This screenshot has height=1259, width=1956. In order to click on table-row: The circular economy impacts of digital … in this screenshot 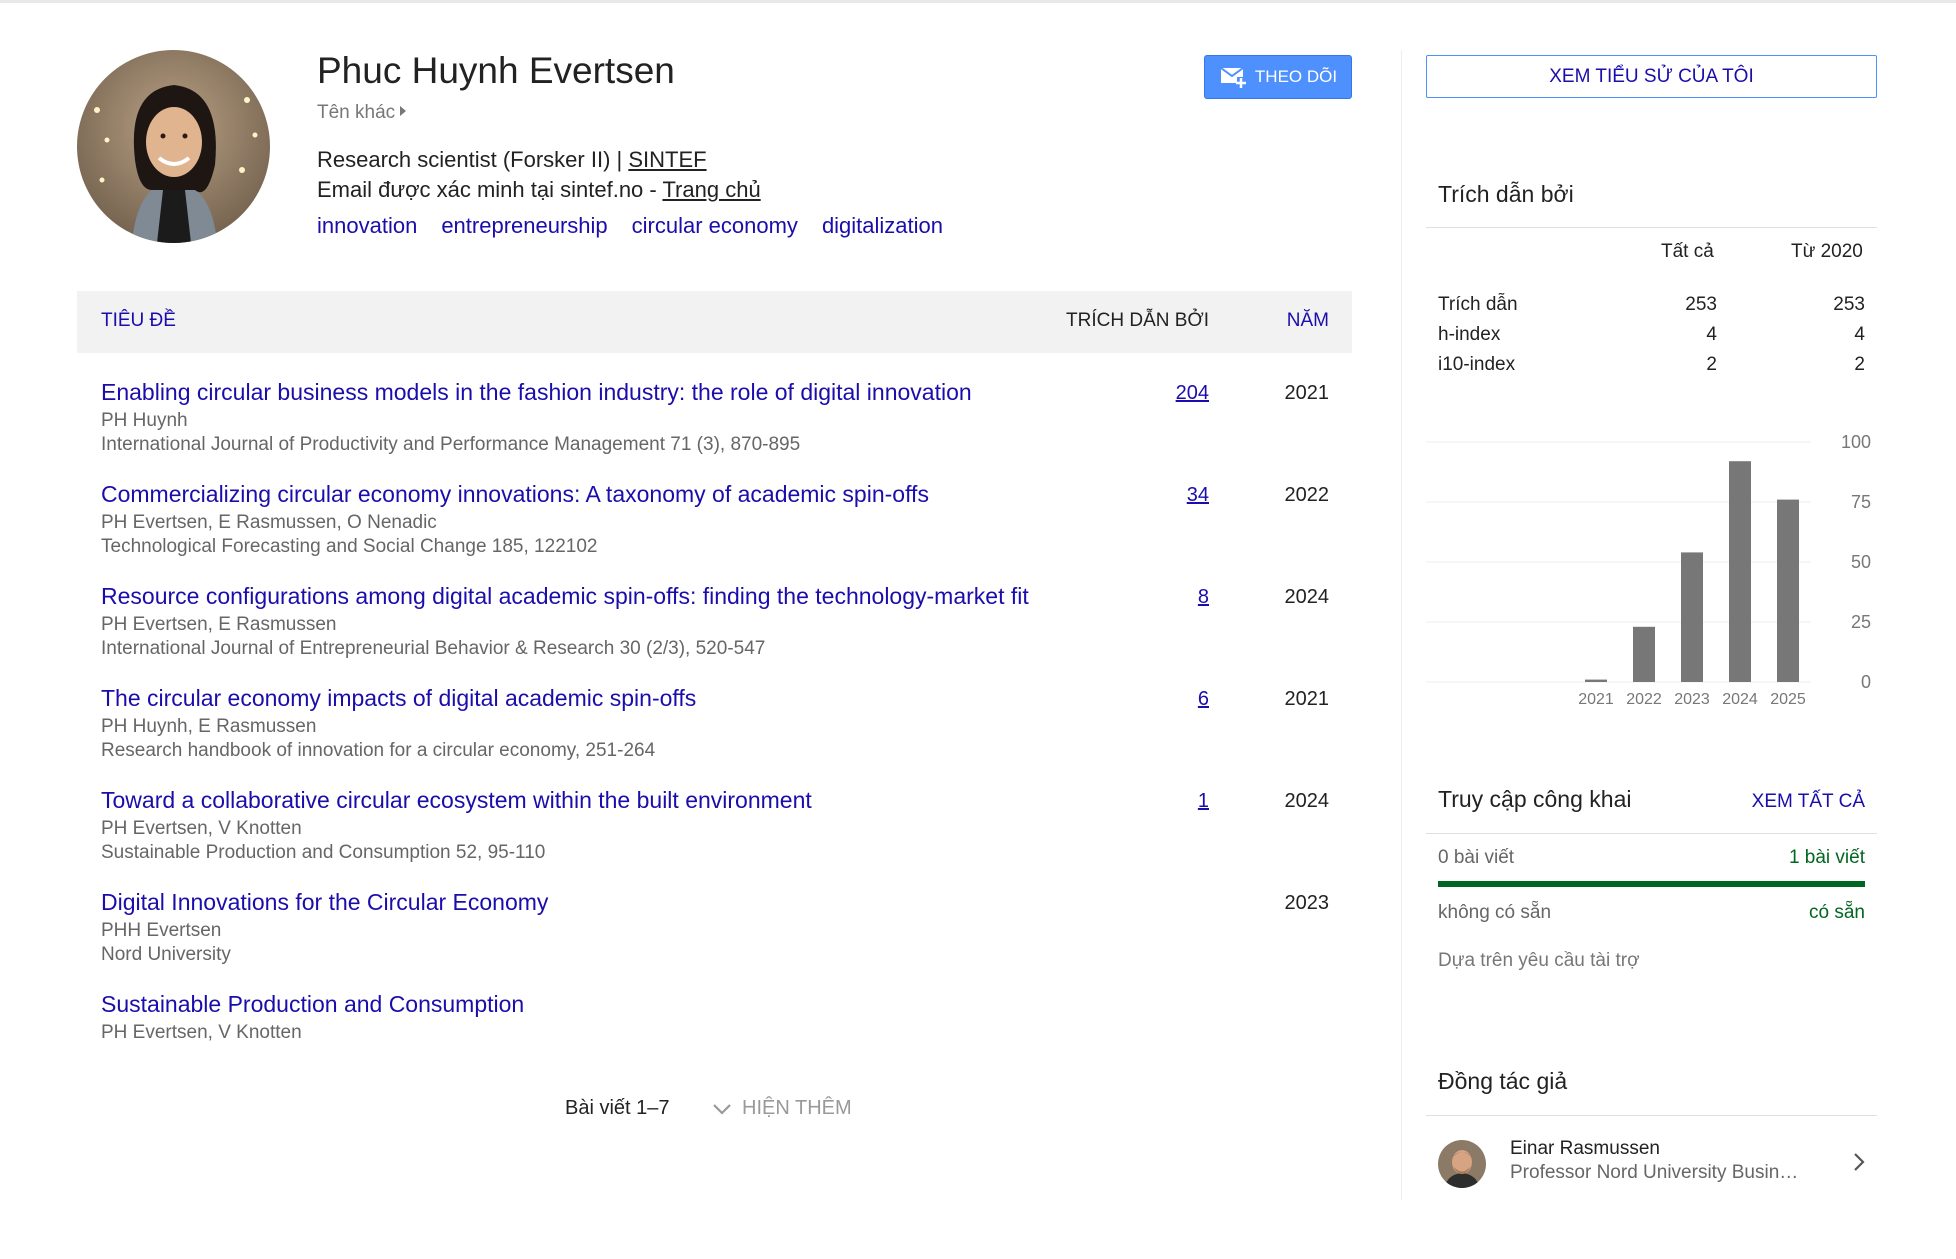, I will do `click(714, 735)`.